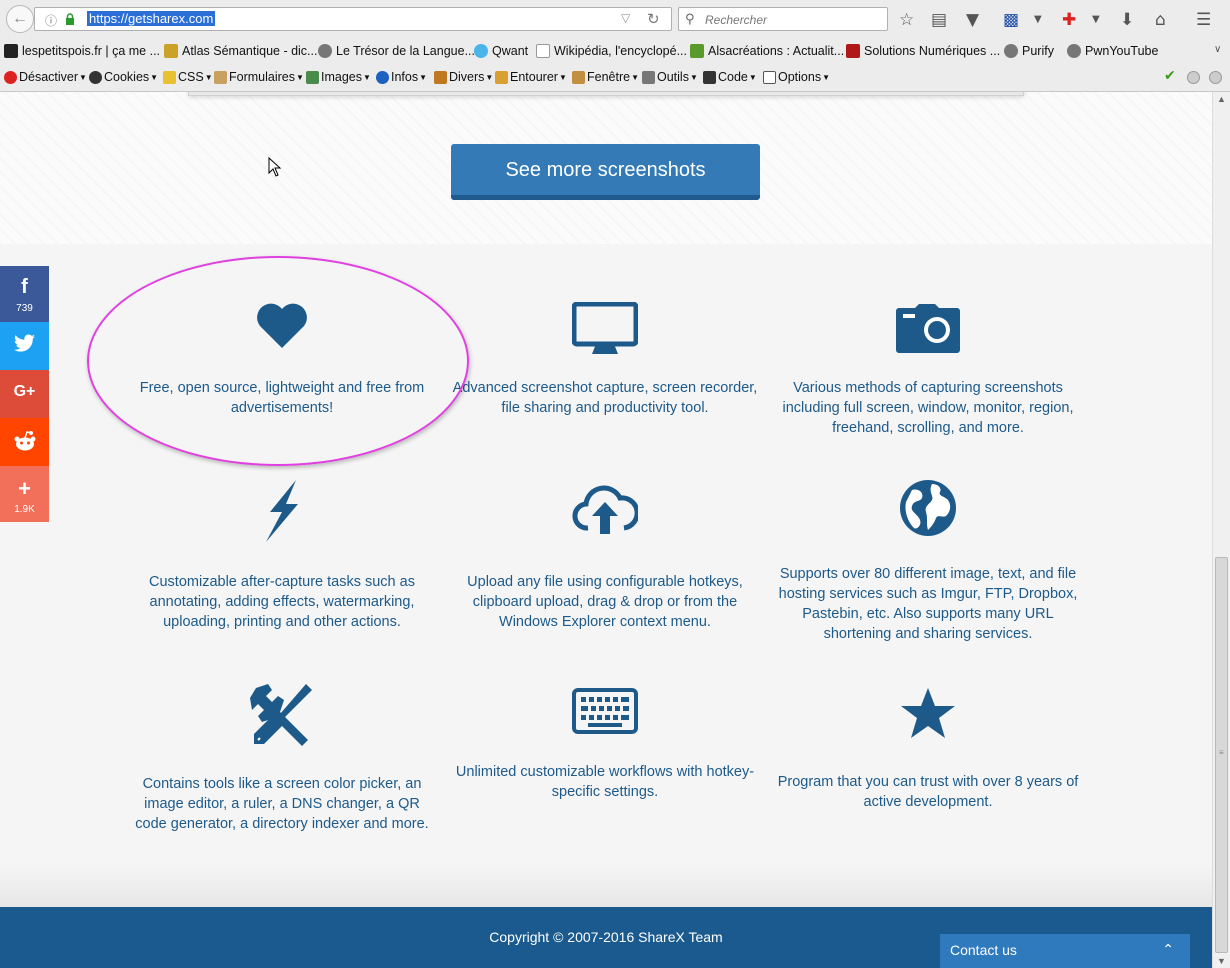  Describe the element at coordinates (1160, 20) in the screenshot. I see `home-icon: ⌂` at that location.